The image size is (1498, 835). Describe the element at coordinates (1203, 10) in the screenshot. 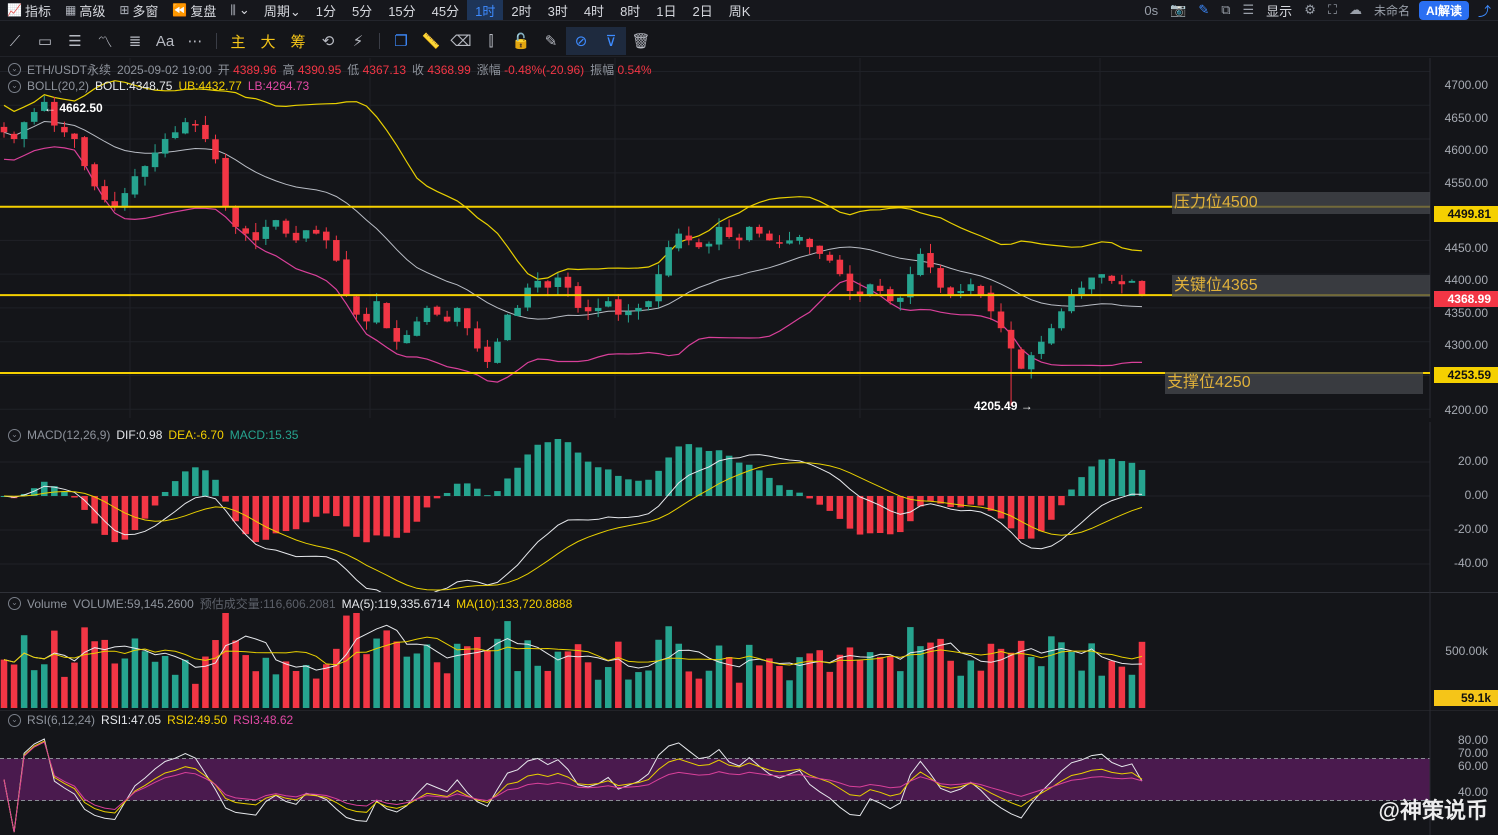

I see `draw-icon: ✎` at that location.